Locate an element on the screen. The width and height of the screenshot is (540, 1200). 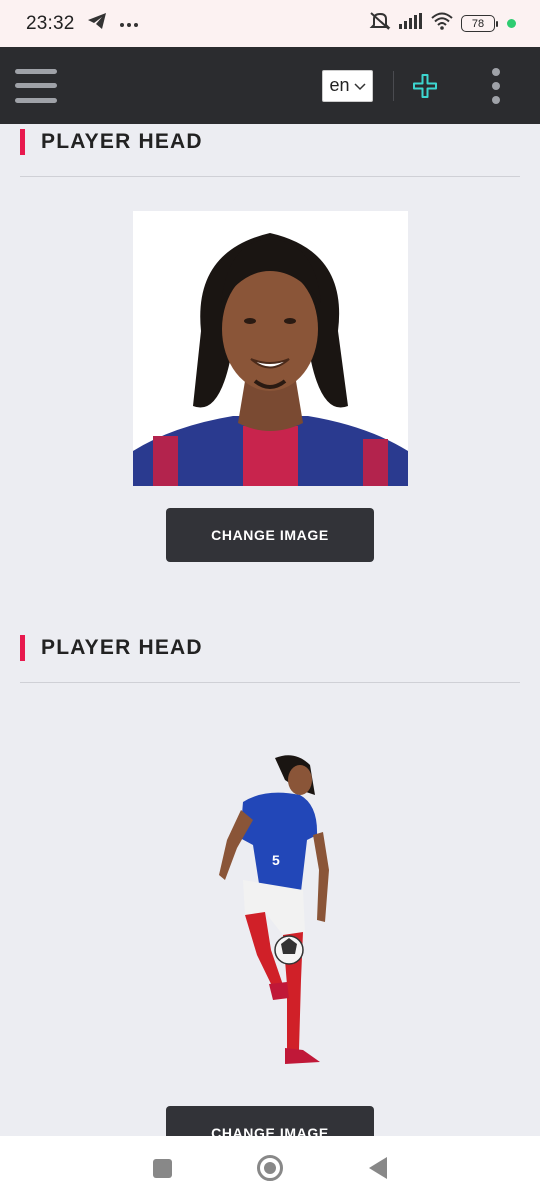
language-select: en is located at coordinates (347, 85).